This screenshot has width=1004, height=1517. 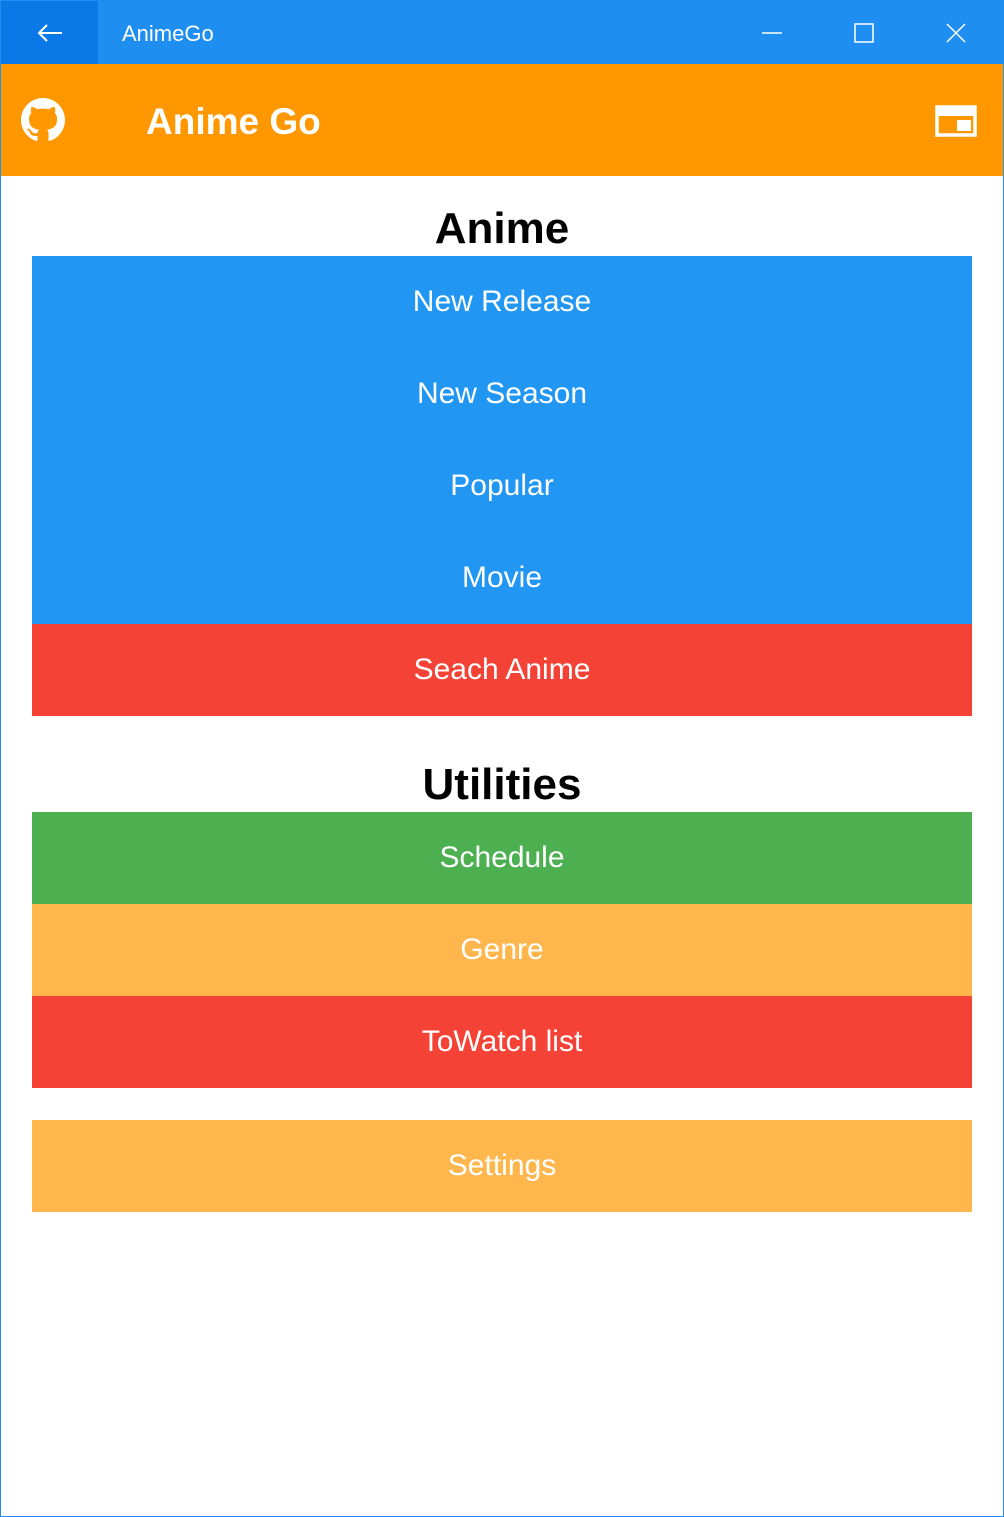 What do you see at coordinates (502, 1042) in the screenshot?
I see `towatch-list-button: ToWatch list` at bounding box center [502, 1042].